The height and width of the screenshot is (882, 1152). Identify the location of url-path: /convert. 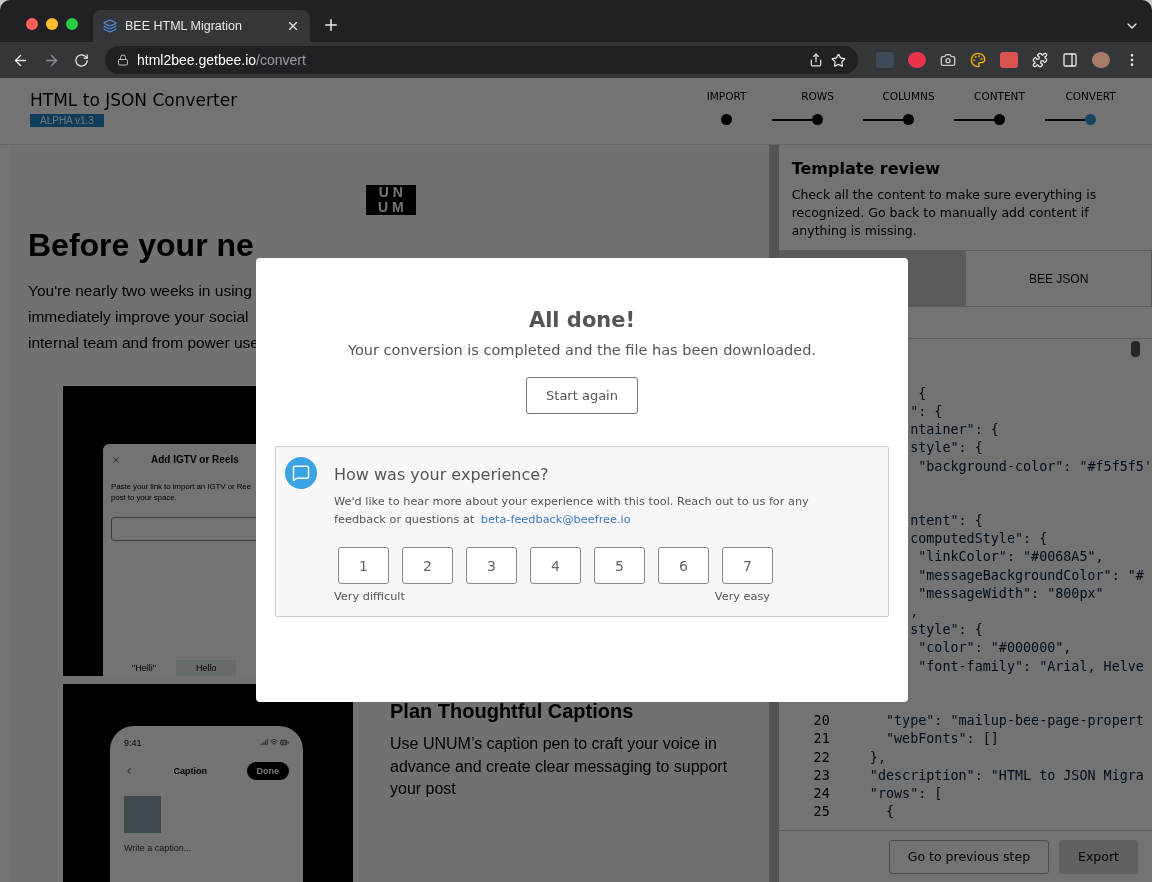
(281, 60).